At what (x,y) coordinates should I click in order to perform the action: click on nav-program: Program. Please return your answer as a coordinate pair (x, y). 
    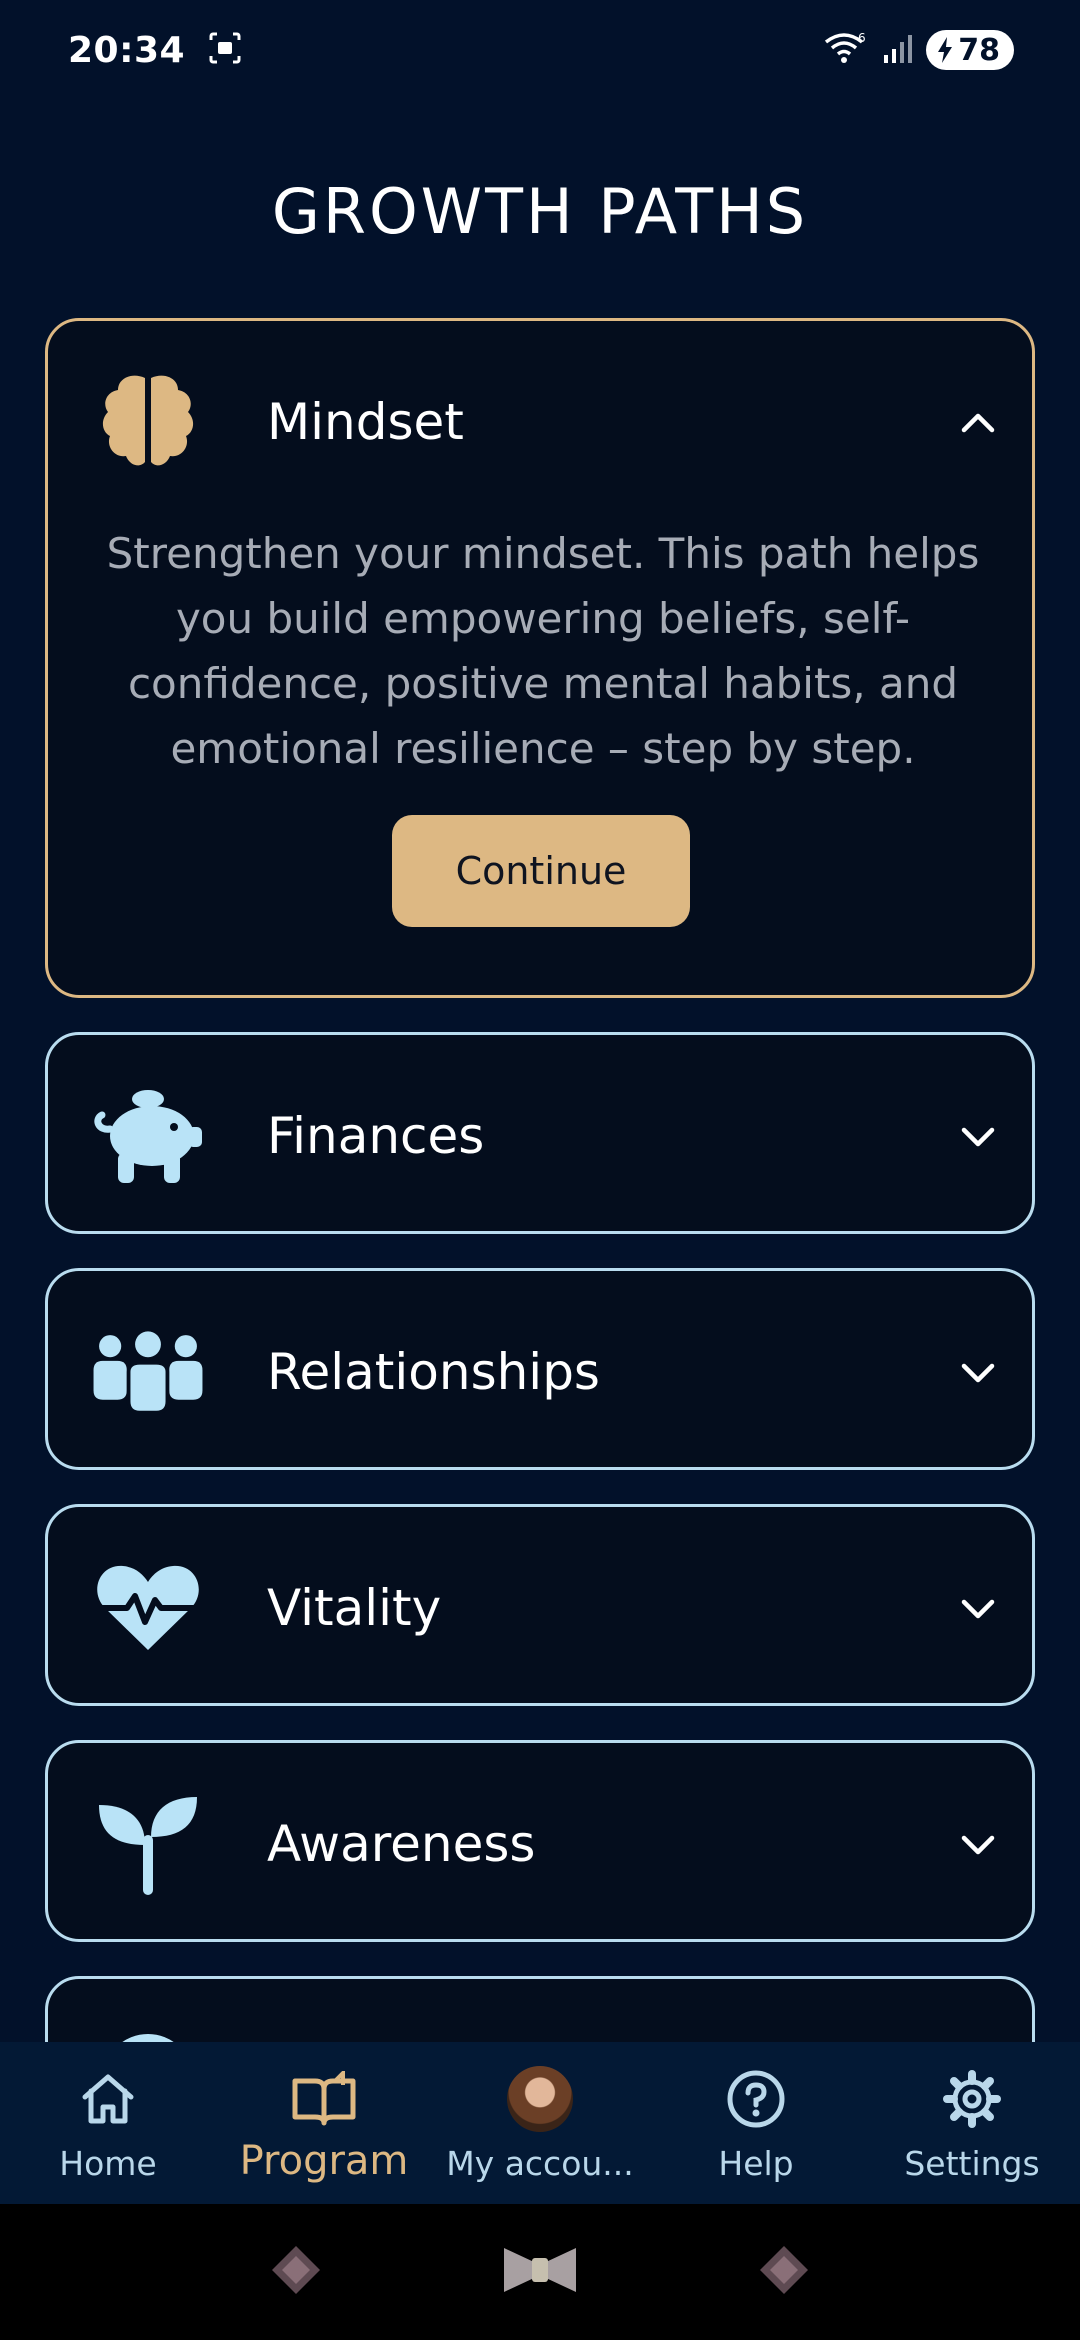
    Looking at the image, I should click on (324, 2123).